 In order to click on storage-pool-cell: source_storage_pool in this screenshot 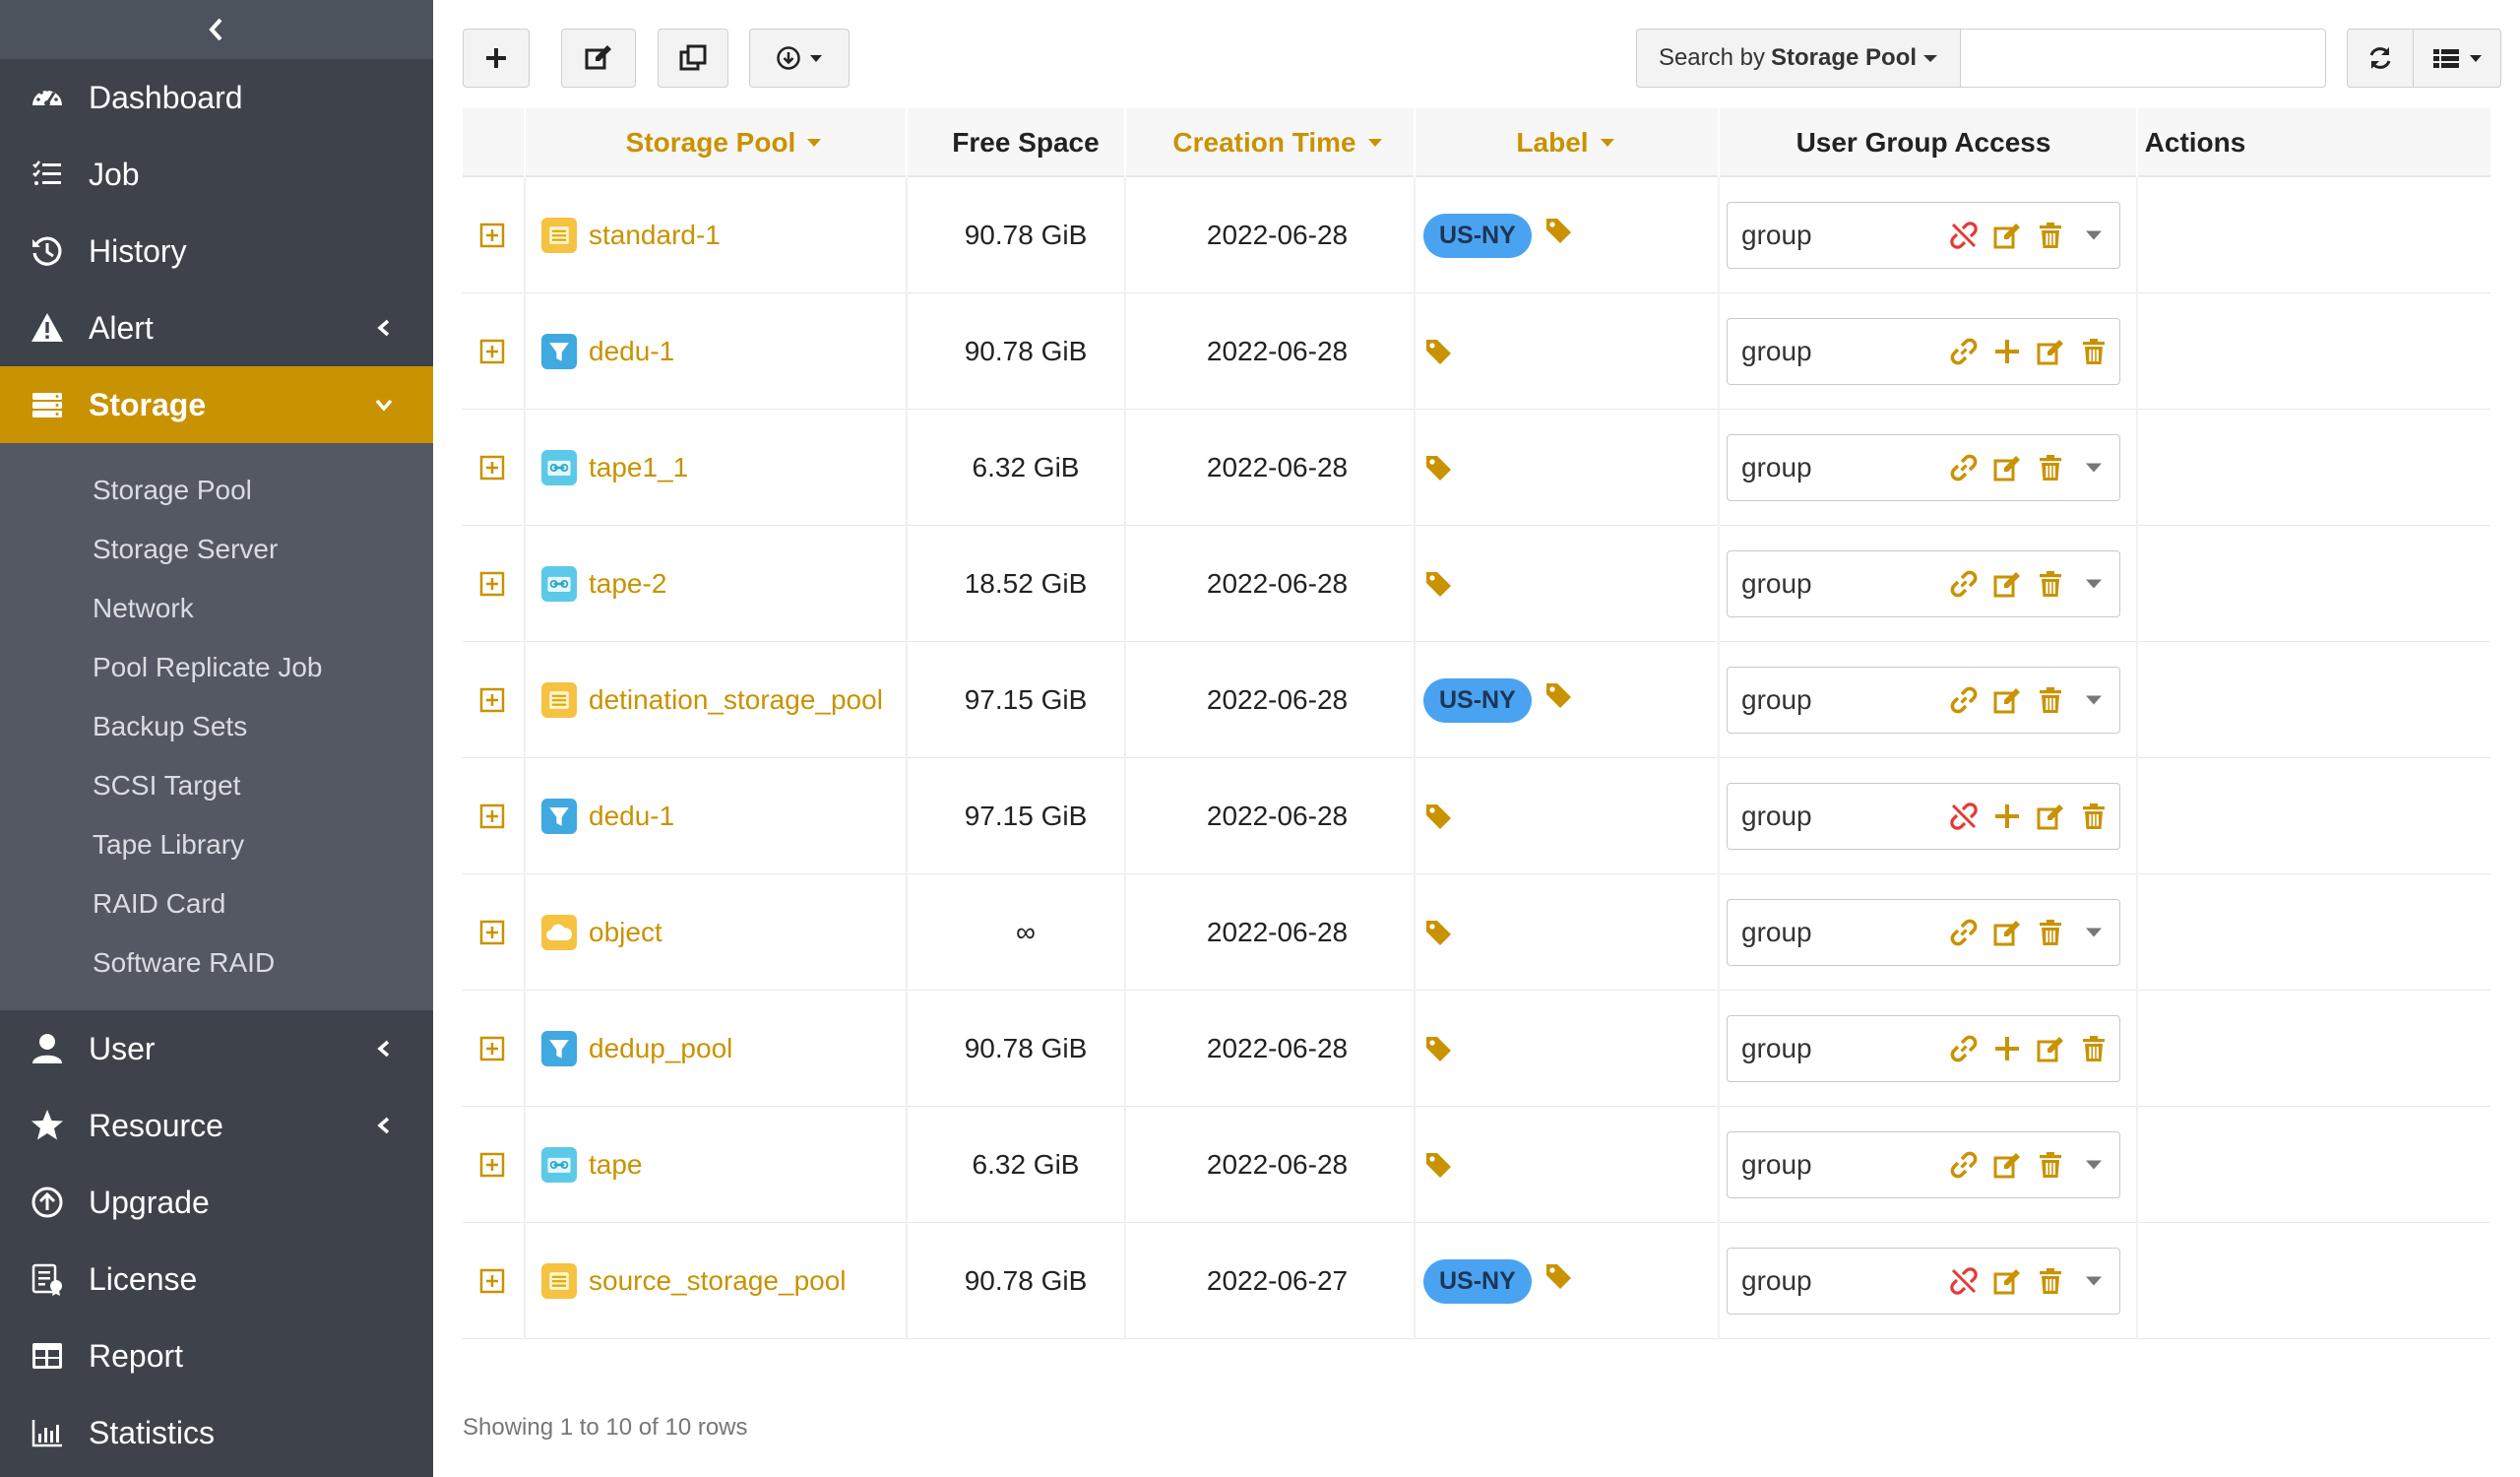, I will do `click(723, 1281)`.